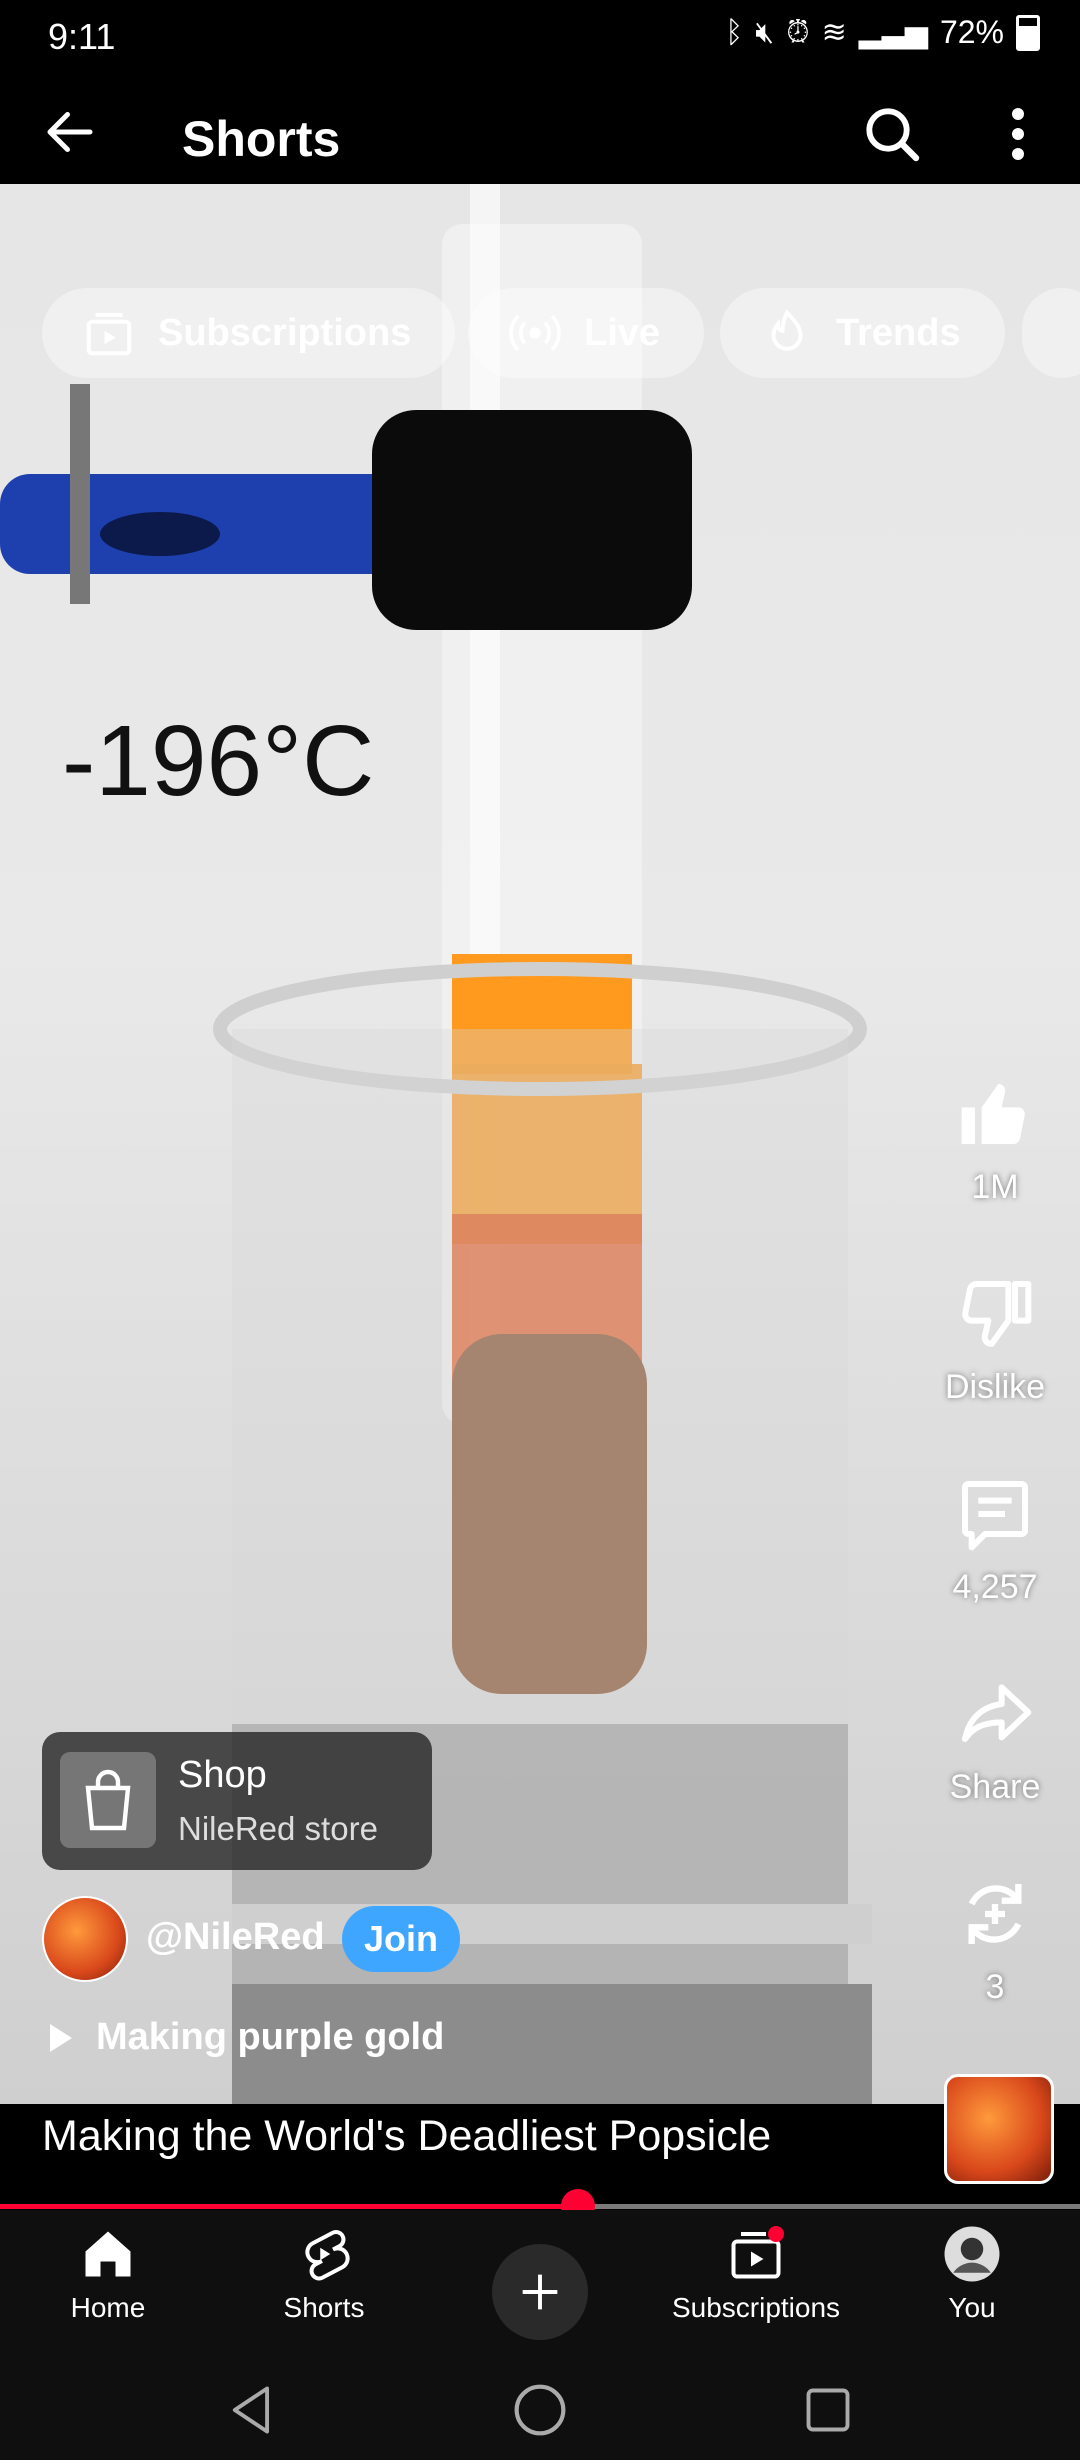 The width and height of the screenshot is (1080, 2460). Describe the element at coordinates (289, 2206) in the screenshot. I see `progress-fill` at that location.